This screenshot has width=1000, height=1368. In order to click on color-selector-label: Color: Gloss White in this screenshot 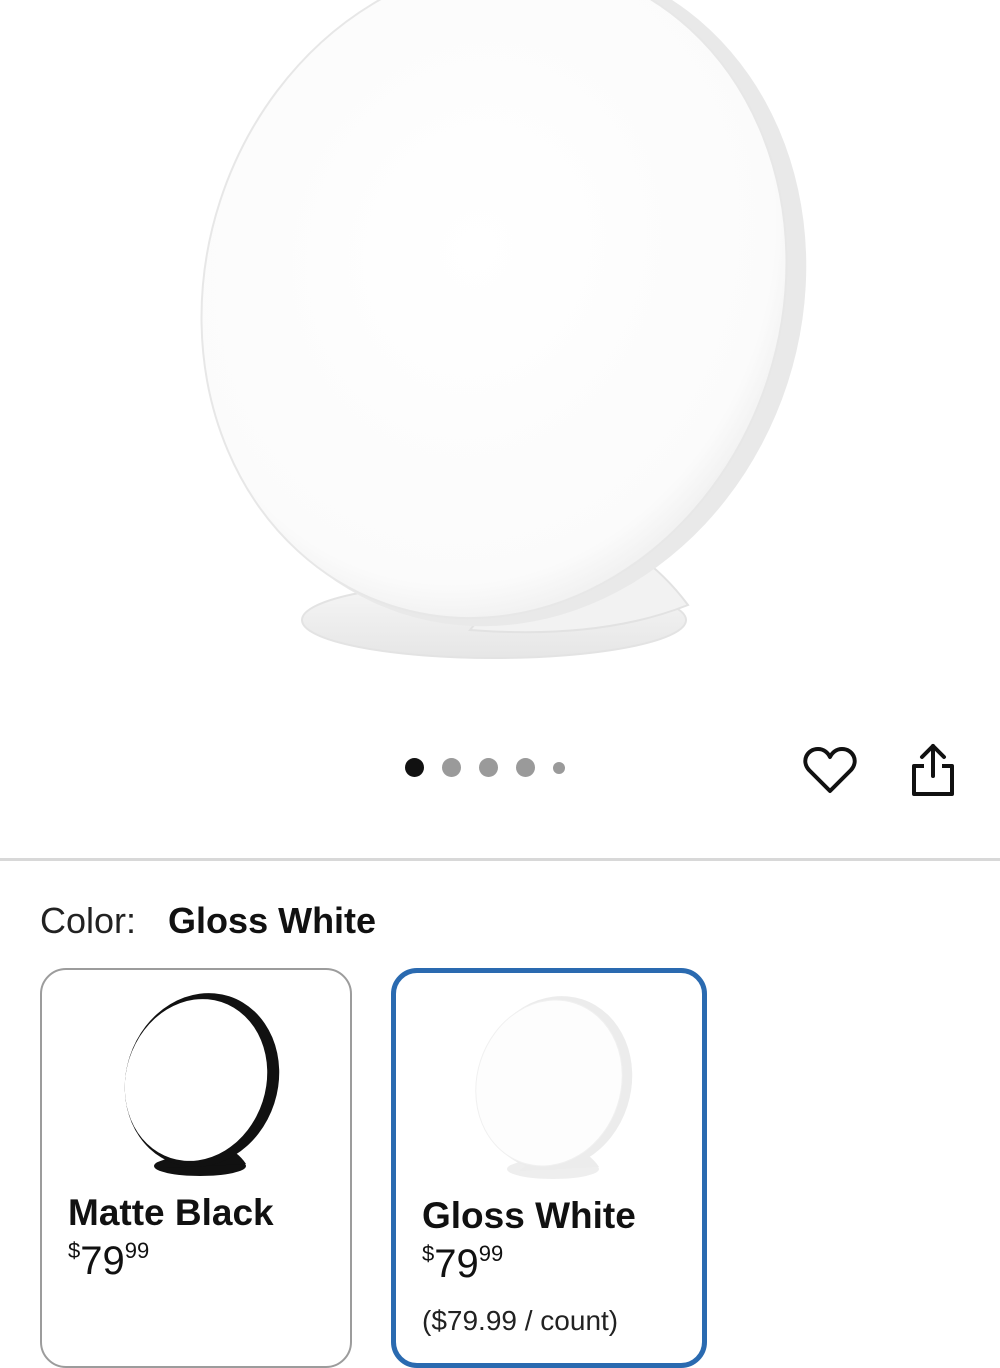, I will do `click(208, 921)`.